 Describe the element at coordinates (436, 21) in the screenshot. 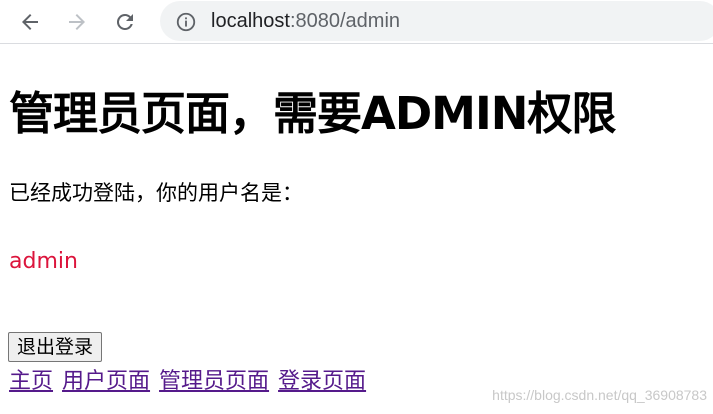

I see `address-bar: localhost:8080/admin` at that location.